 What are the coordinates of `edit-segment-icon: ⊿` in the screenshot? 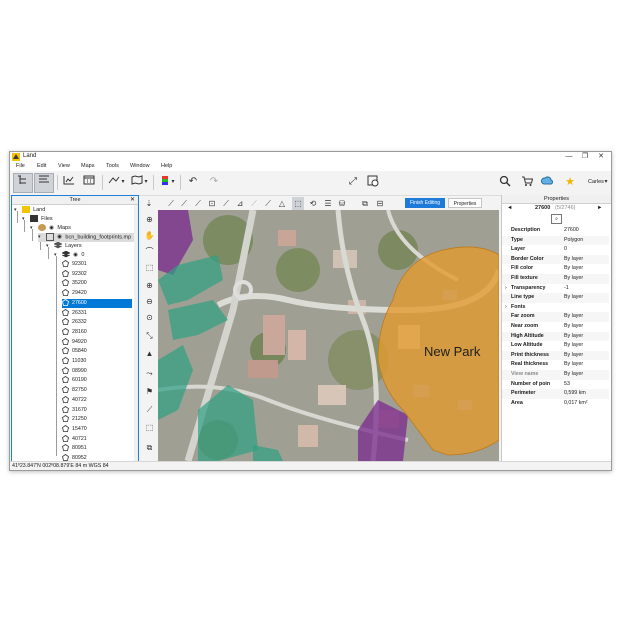 It's located at (240, 203).